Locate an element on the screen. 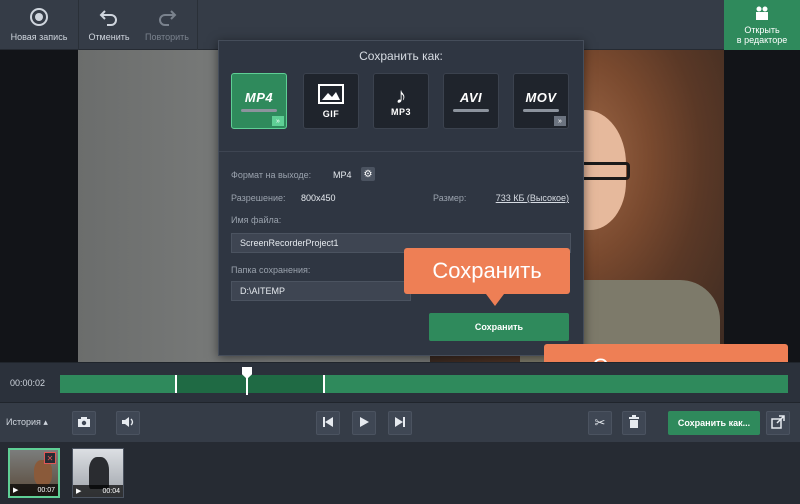  cut-button: ✂ is located at coordinates (600, 423).